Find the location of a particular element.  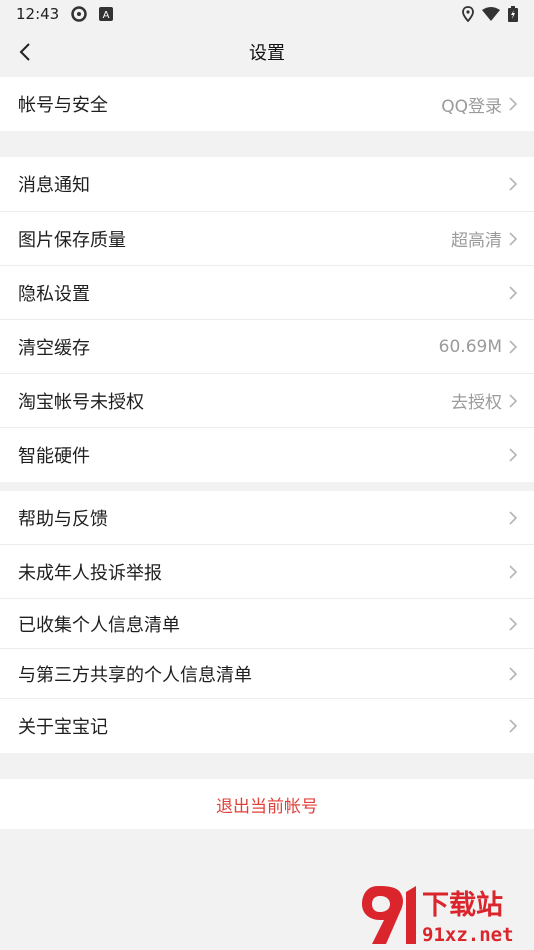

row-label: 智能硬件 is located at coordinates (54, 456).